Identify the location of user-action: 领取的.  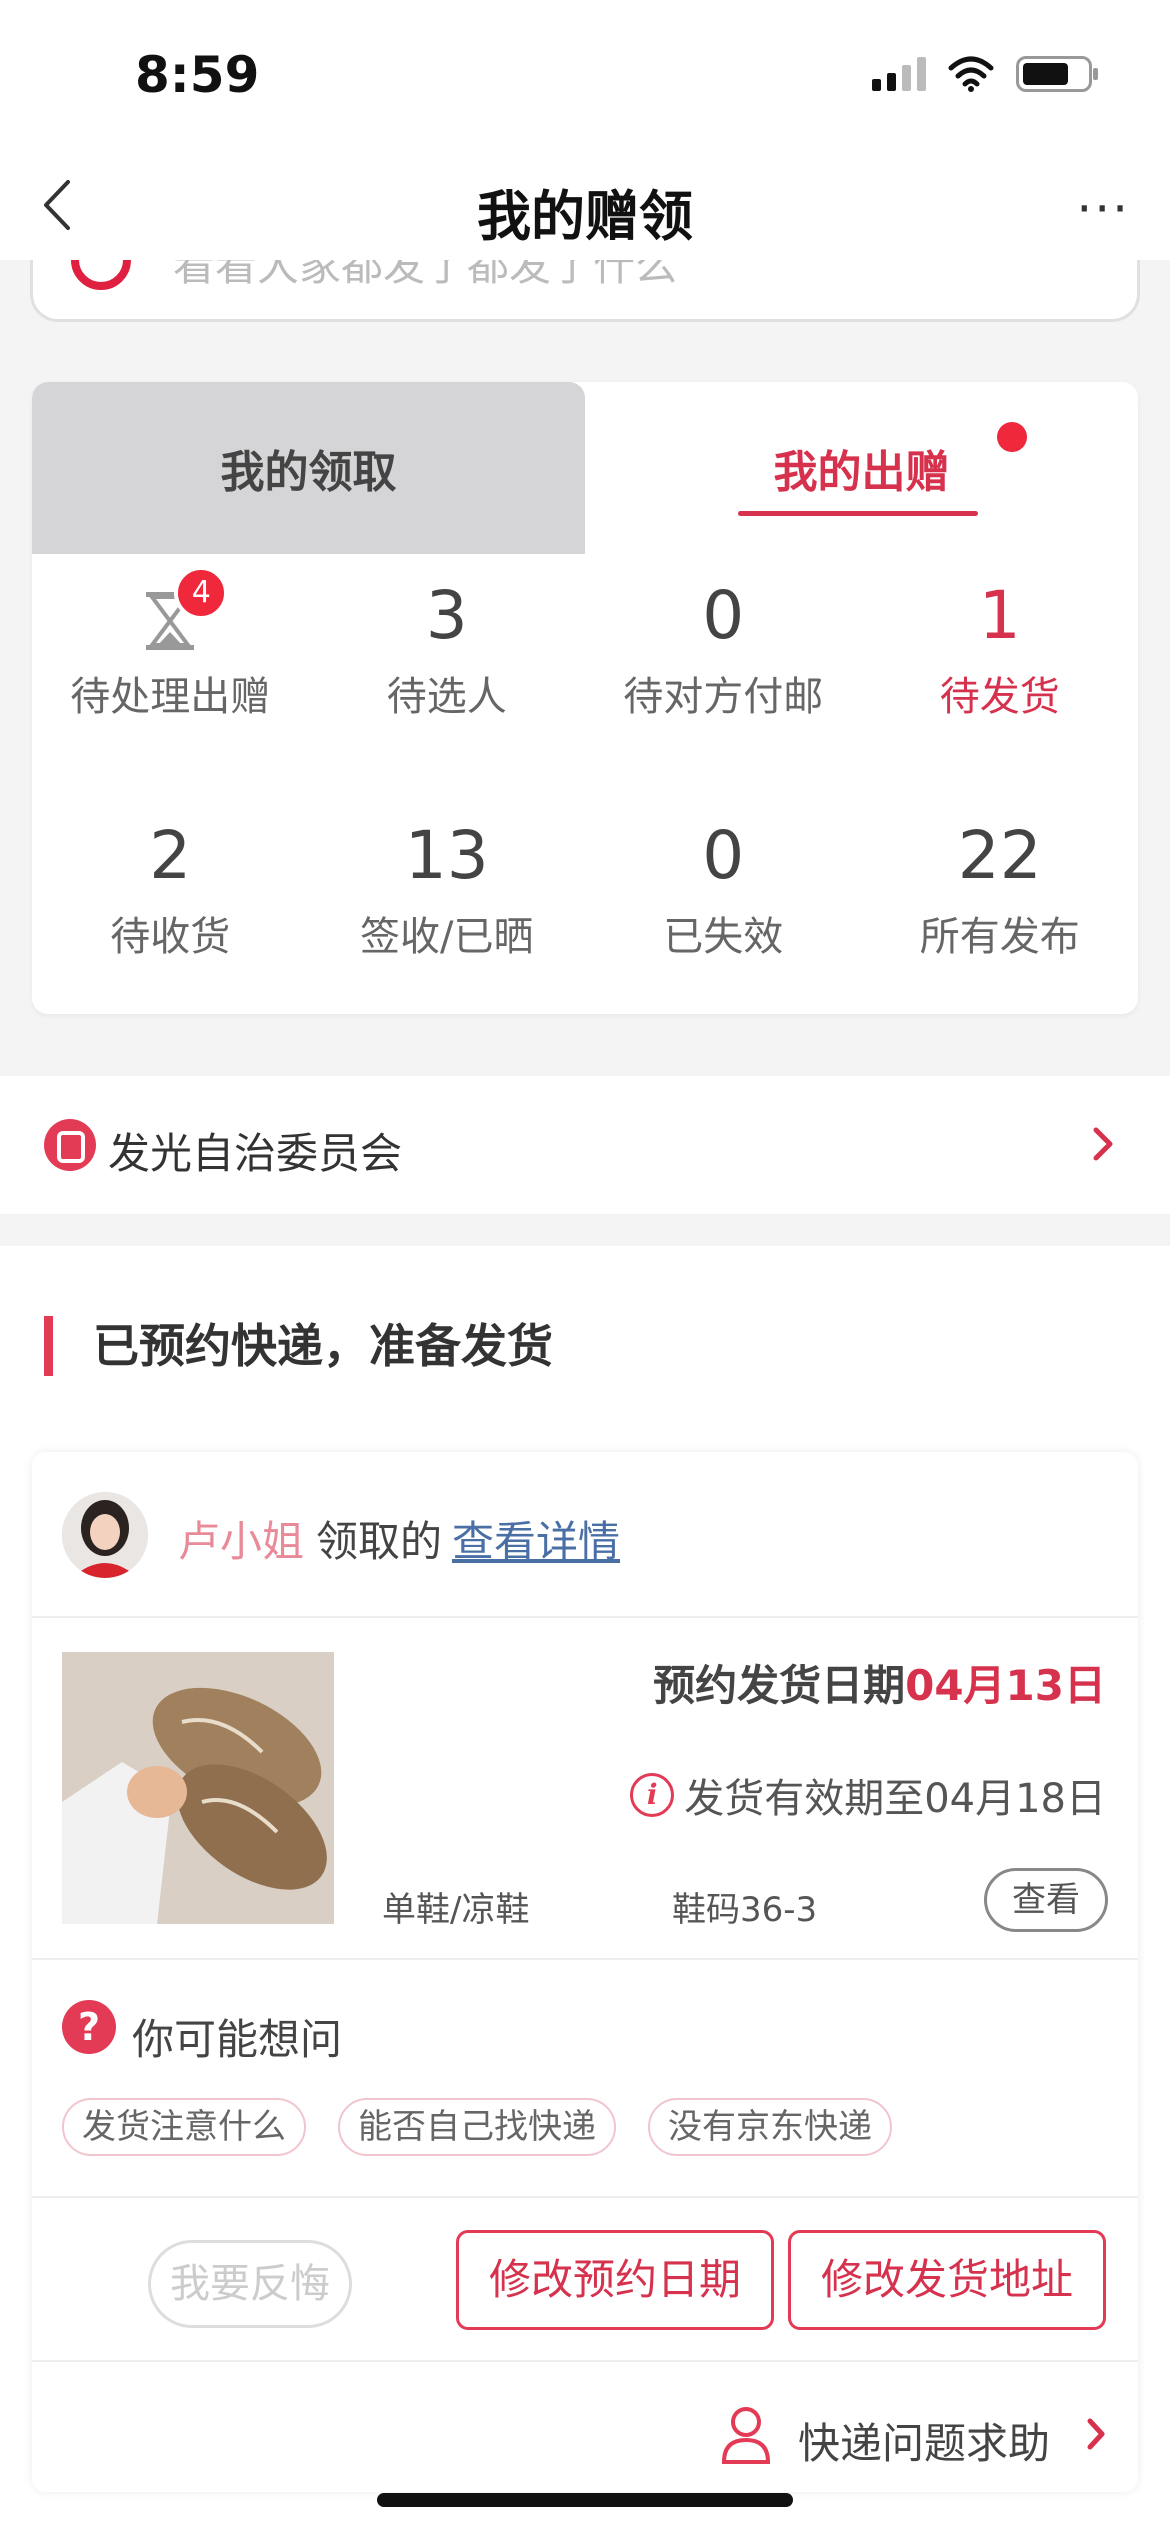
(379, 1541).